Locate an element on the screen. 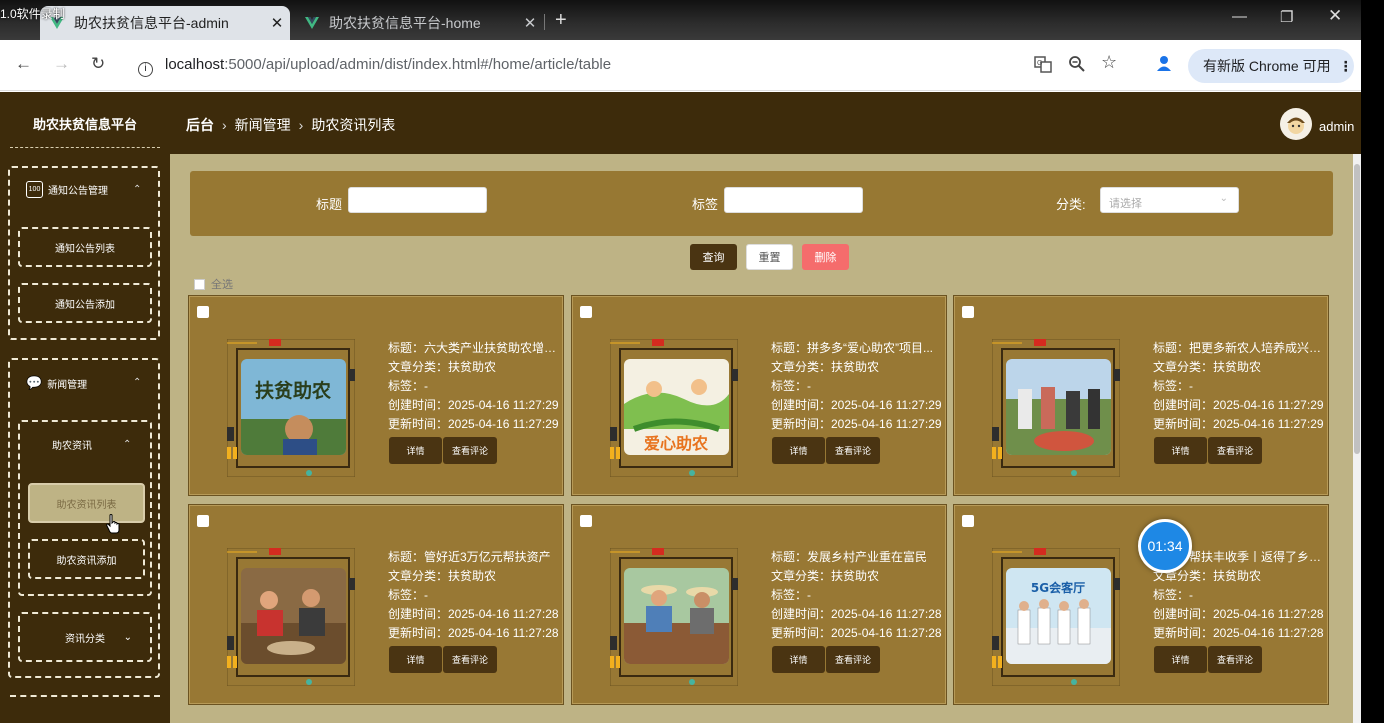 This screenshot has width=1384, height=723. tab-title: 助农扶贫信息平台-admin is located at coordinates (151, 23).